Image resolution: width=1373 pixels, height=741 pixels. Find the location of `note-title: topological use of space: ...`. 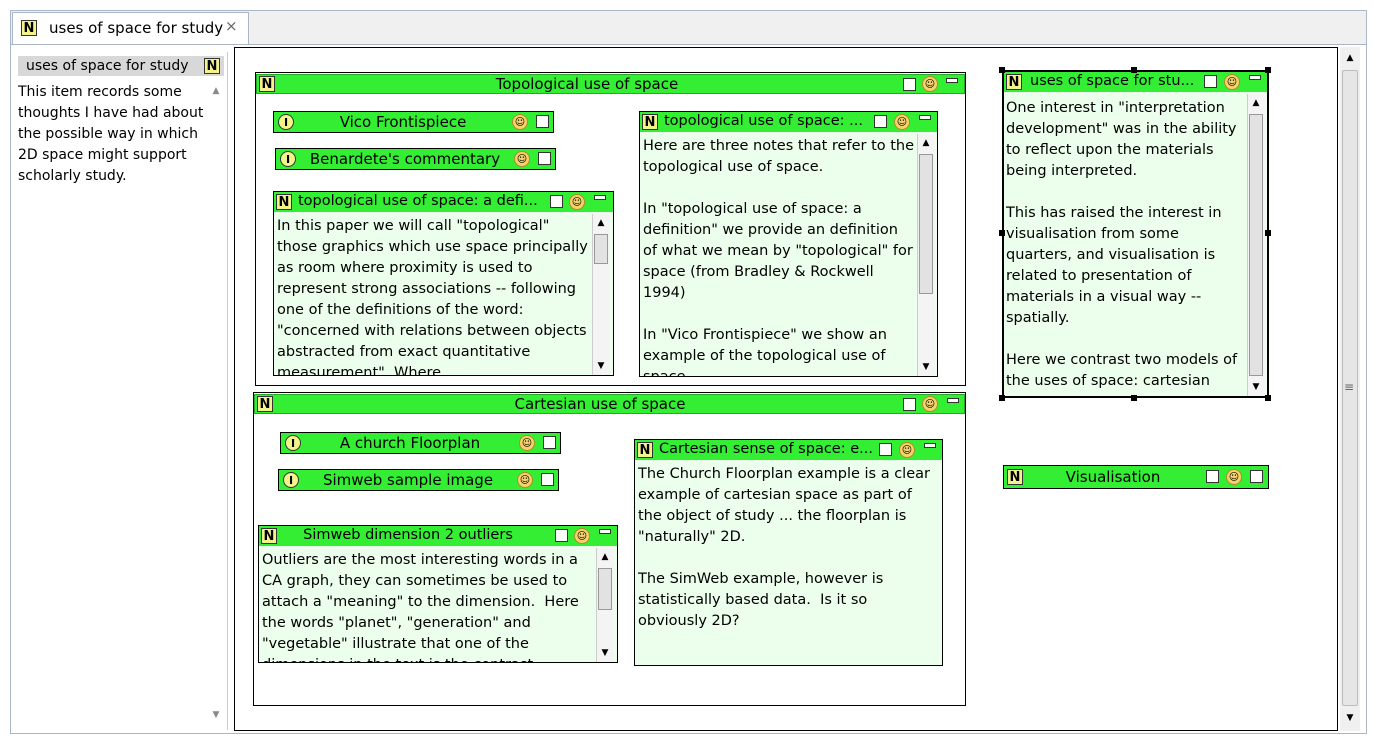

note-title: topological use of space: ... is located at coordinates (763, 121).